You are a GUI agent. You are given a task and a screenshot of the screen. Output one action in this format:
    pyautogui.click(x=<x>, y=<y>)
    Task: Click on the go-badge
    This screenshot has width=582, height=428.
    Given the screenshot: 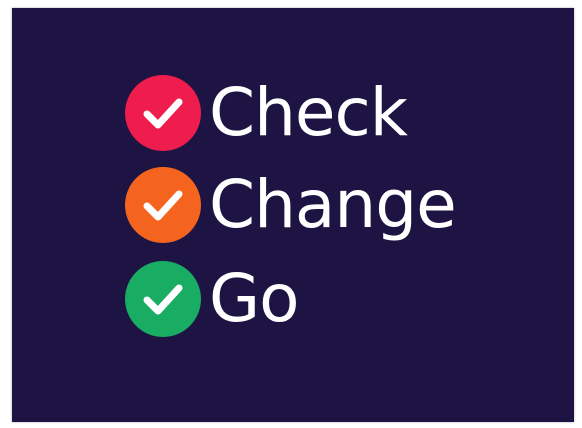 What is the action you would take?
    pyautogui.click(x=163, y=299)
    